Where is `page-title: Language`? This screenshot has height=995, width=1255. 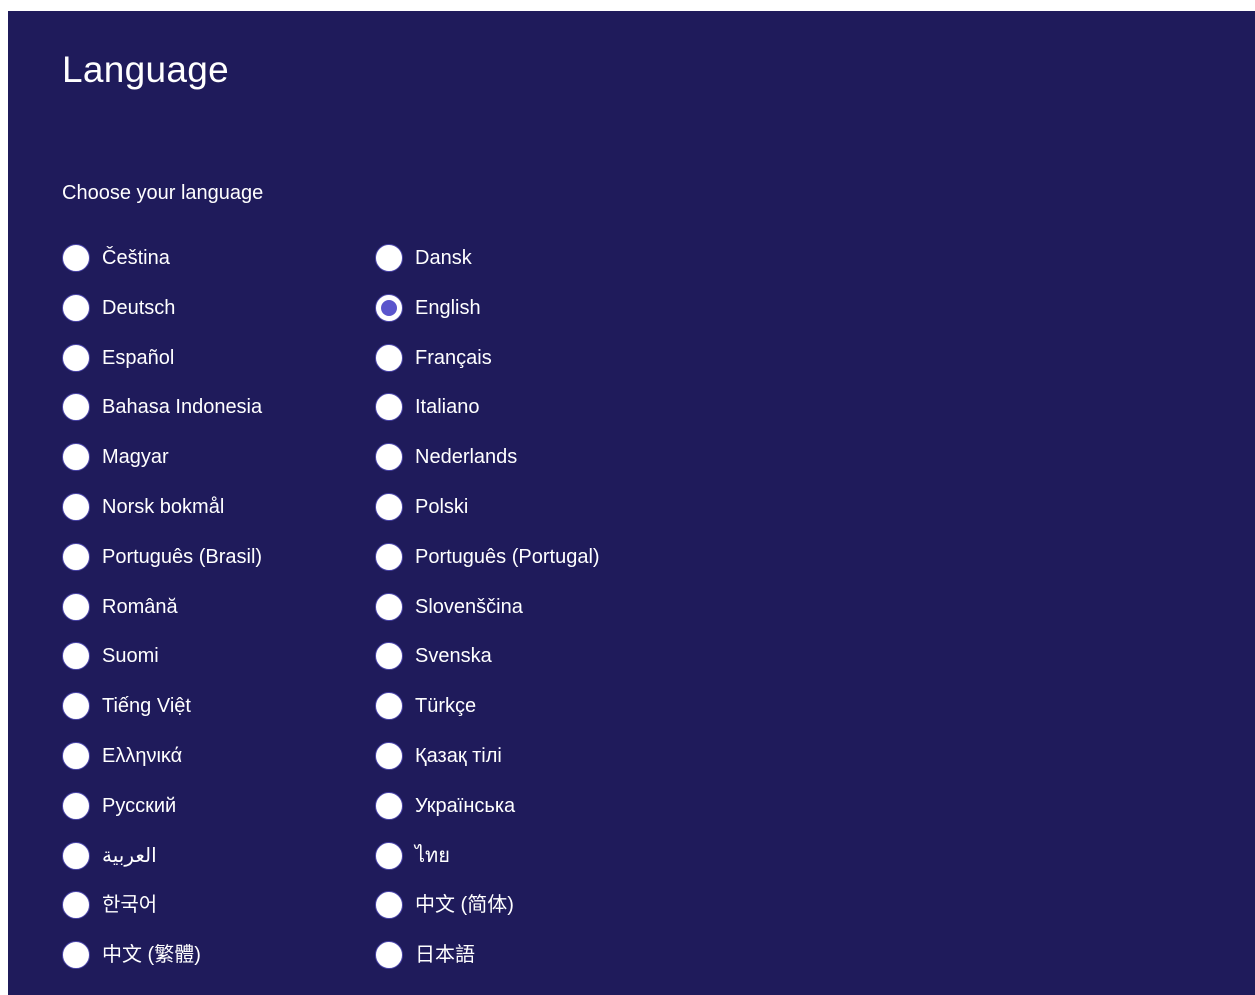
page-title: Language is located at coordinates (146, 69).